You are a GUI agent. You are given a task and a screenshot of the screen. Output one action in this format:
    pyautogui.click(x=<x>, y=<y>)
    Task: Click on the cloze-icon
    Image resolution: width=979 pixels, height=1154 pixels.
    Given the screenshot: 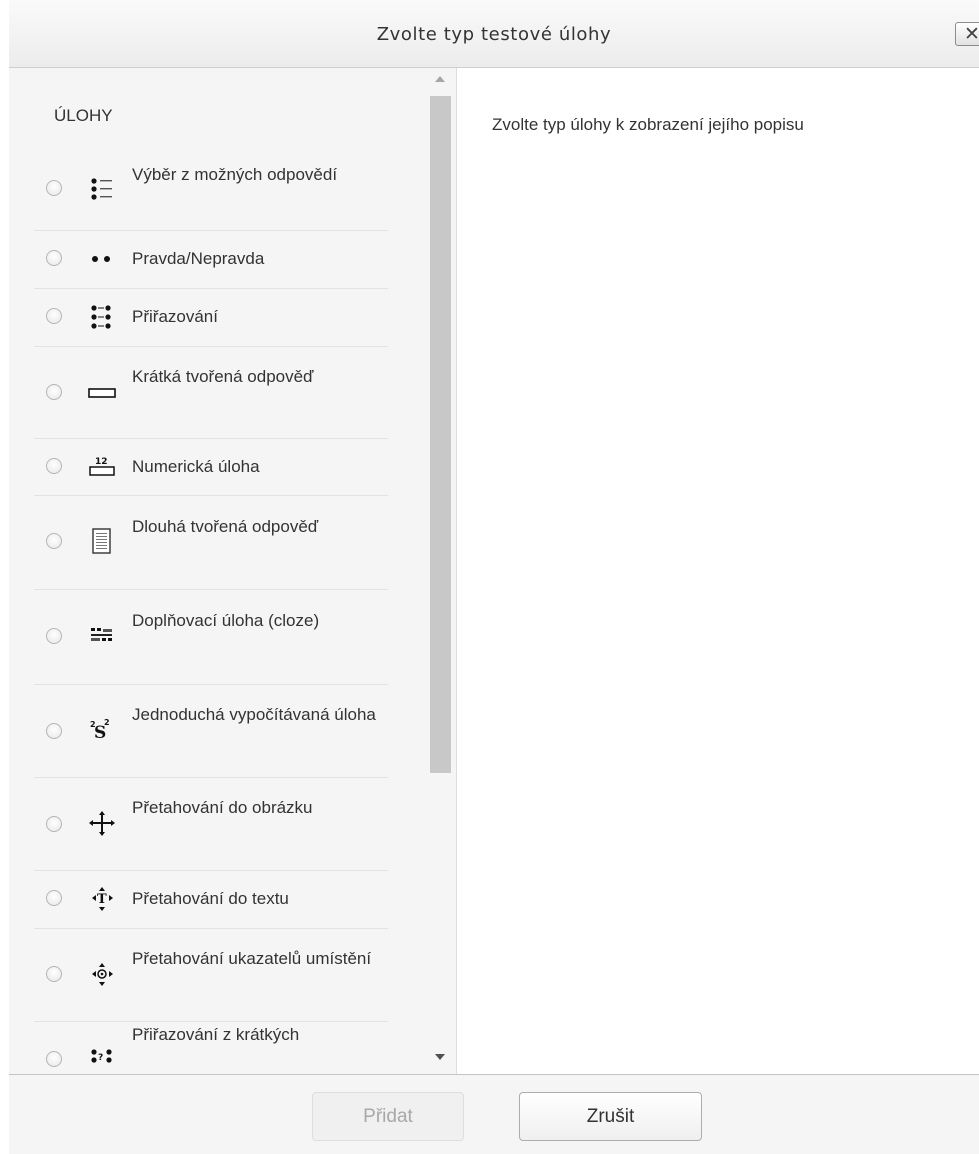 What is the action you would take?
    pyautogui.click(x=105, y=637)
    